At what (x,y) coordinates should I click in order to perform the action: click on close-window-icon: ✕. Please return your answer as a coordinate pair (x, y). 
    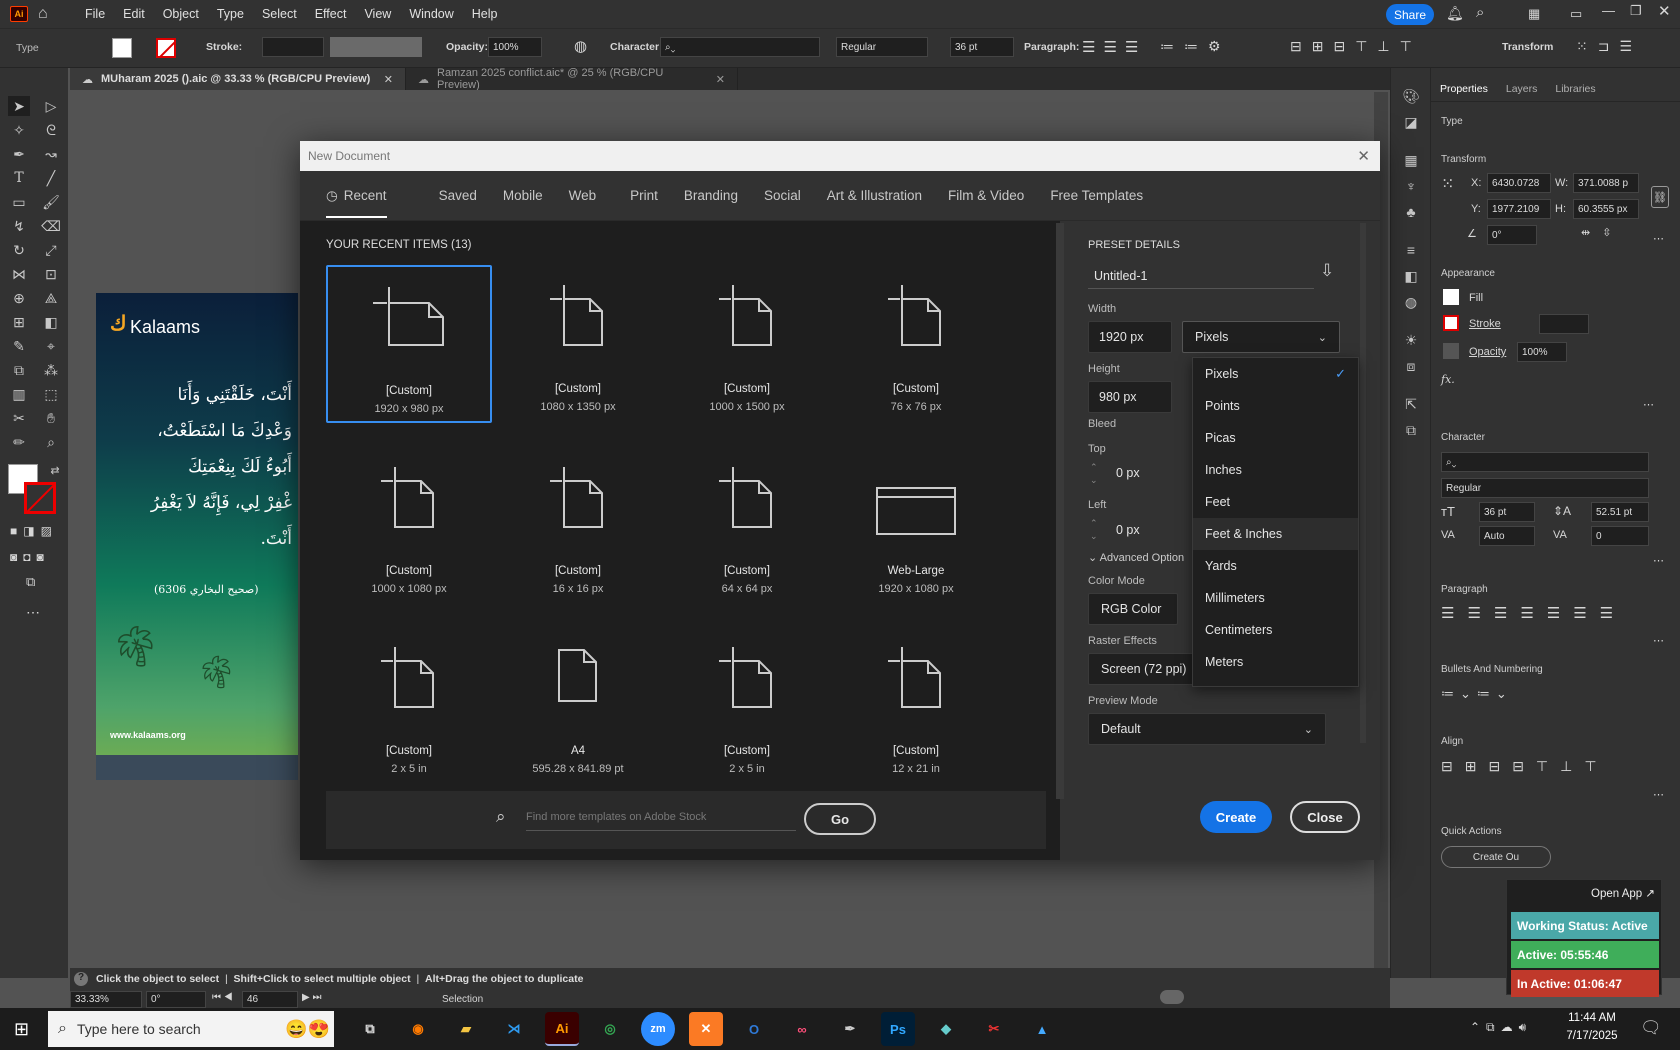
    Looking at the image, I should click on (1664, 11).